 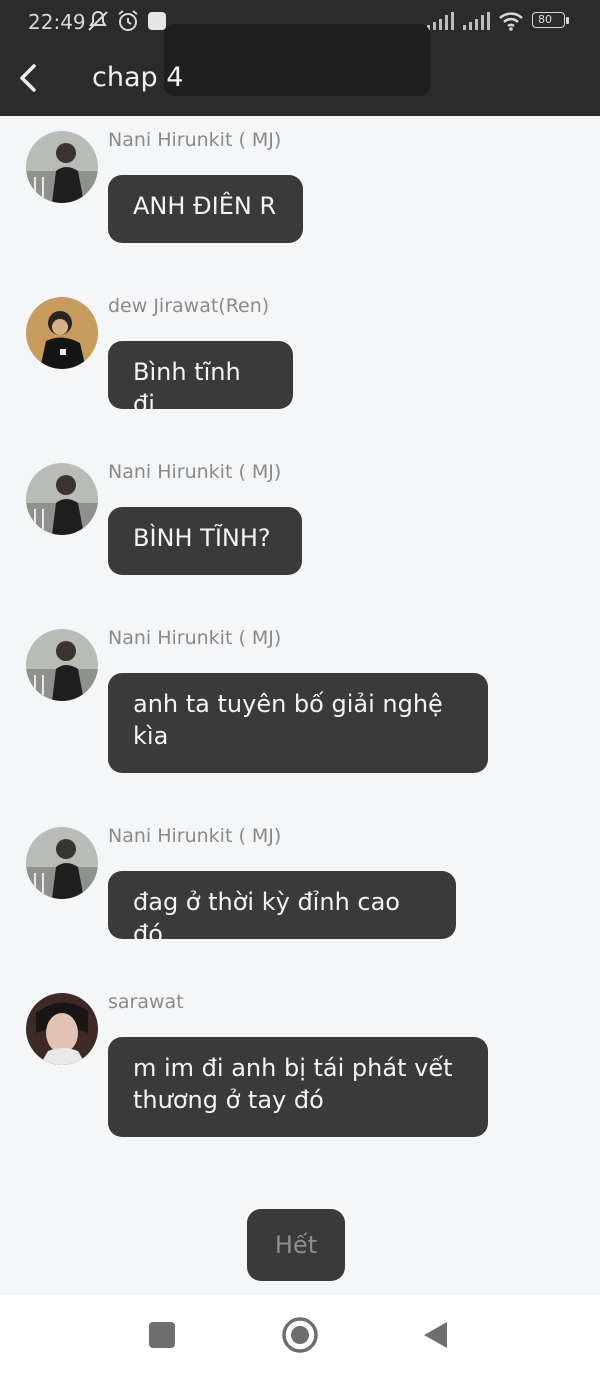 What do you see at coordinates (189, 306) in the screenshot?
I see `sender-name: dew Jirawat(Ren)` at bounding box center [189, 306].